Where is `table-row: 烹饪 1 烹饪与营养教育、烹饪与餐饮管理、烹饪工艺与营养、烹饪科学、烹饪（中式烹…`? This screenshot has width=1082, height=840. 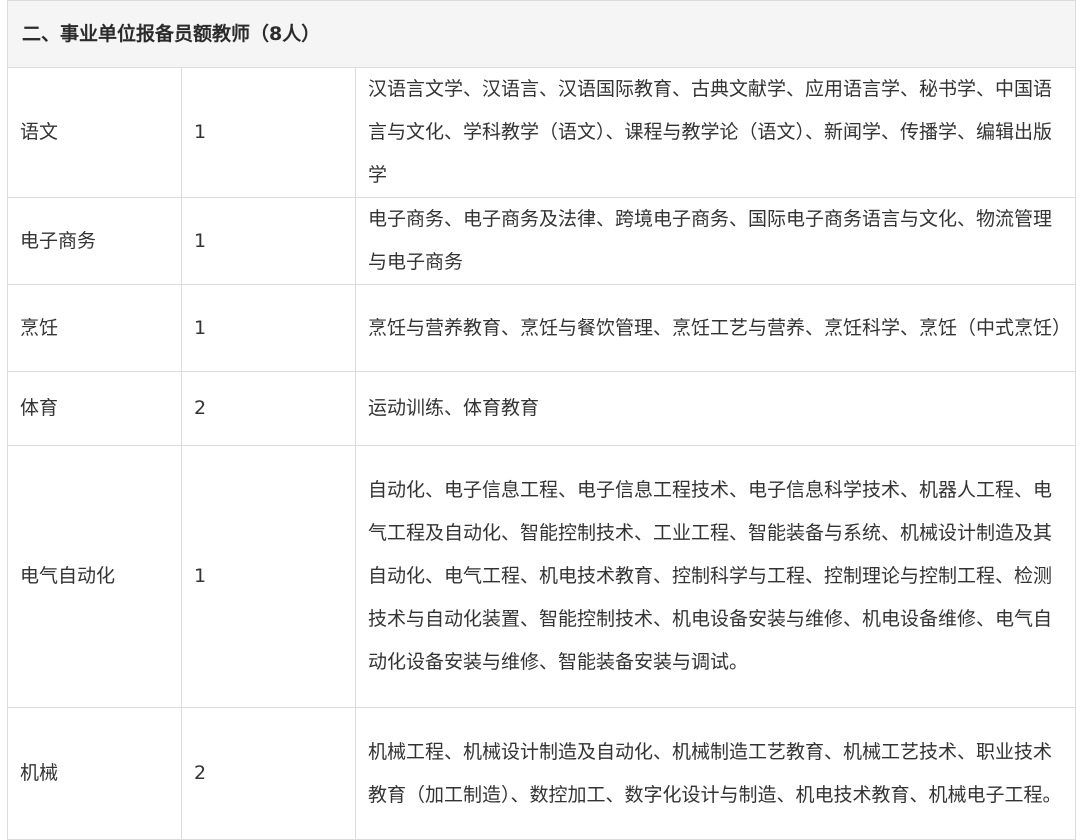
table-row: 烹饪 1 烹饪与营养教育、烹饪与餐饮管理、烹饪工艺与营养、烹饪科学、烹饪（中式烹… is located at coordinates (542, 328).